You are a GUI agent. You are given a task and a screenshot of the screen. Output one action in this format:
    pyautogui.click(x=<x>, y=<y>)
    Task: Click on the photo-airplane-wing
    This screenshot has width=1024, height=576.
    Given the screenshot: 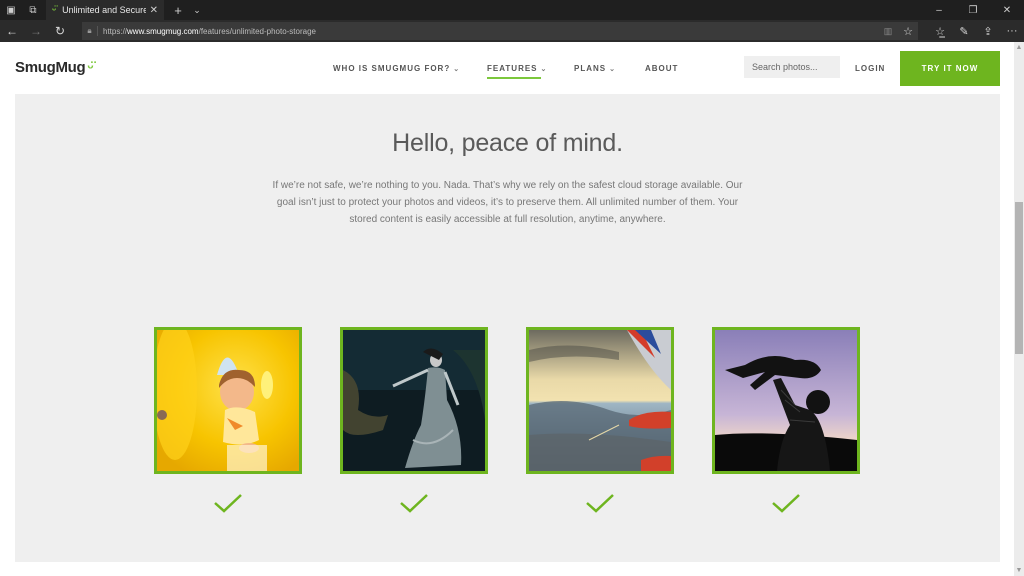 What is the action you would take?
    pyautogui.click(x=600, y=400)
    